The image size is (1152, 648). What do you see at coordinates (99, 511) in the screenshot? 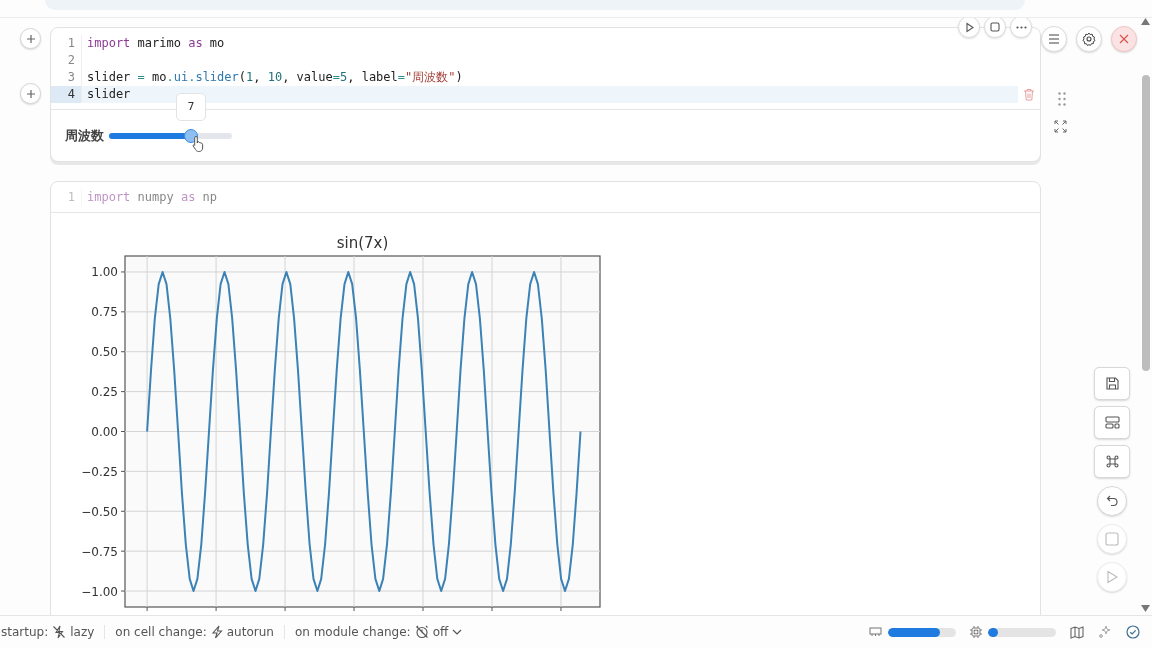
I see `y-tick-label: −0.50` at bounding box center [99, 511].